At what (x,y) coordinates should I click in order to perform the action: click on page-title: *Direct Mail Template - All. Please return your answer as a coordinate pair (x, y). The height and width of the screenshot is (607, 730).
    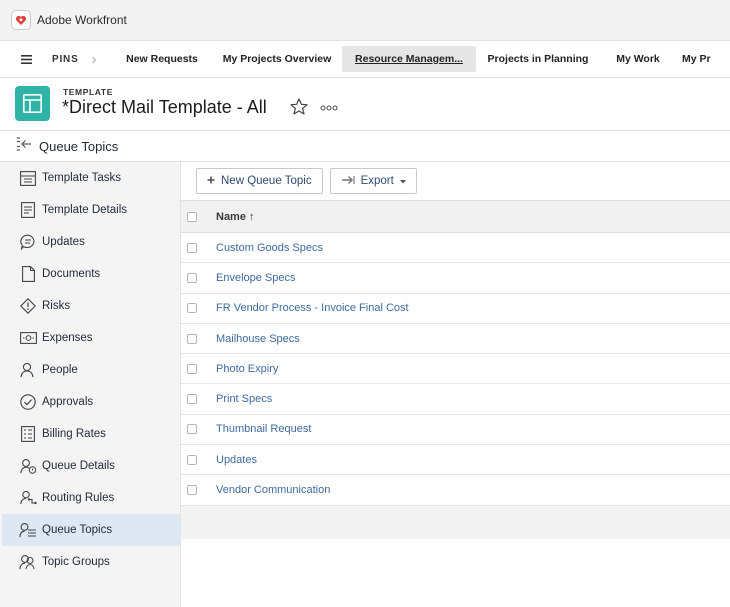
    Looking at the image, I should click on (164, 107).